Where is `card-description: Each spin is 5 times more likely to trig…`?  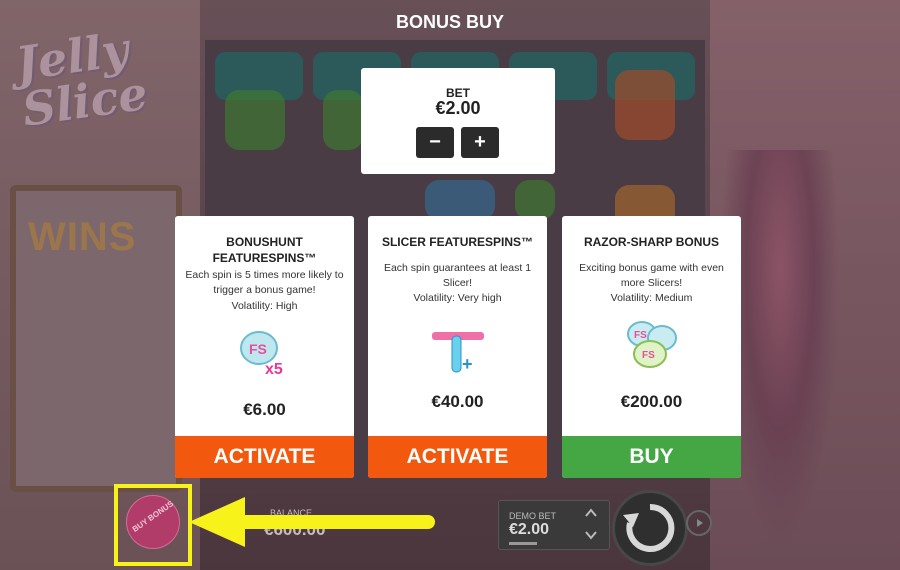
card-description: Each spin is 5 times more likely to trig… is located at coordinates (264, 282).